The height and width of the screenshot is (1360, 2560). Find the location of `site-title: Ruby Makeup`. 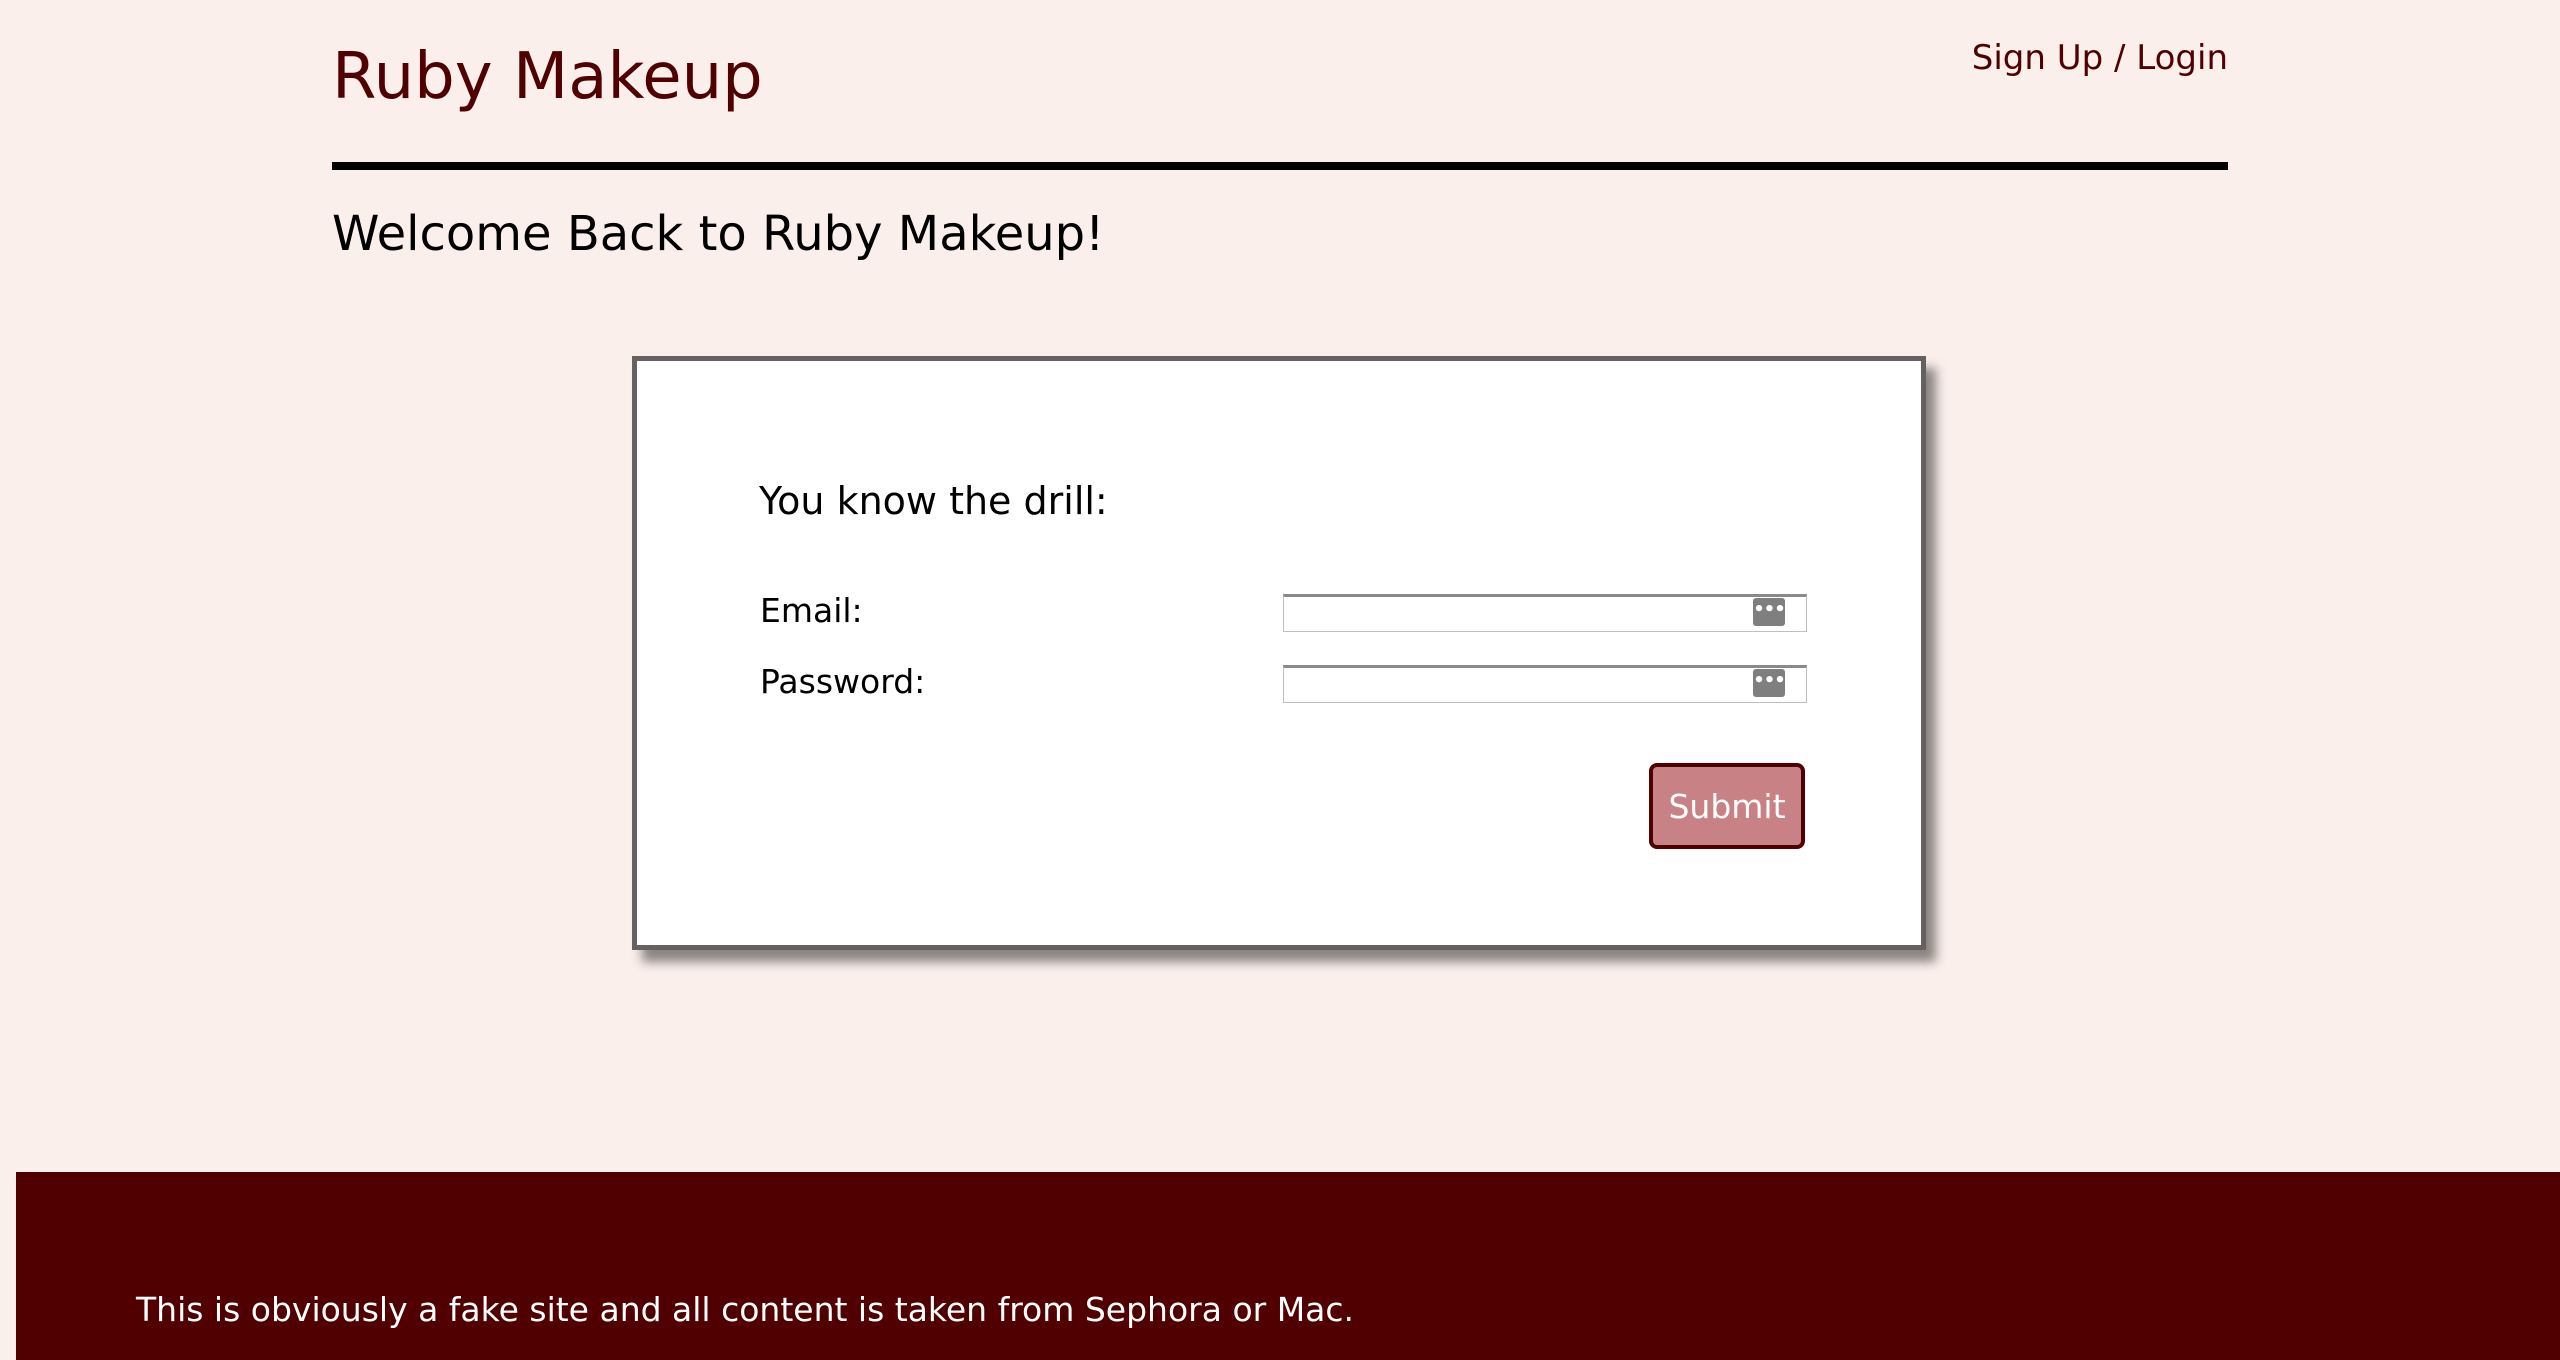

site-title: Ruby Makeup is located at coordinates (547, 77).